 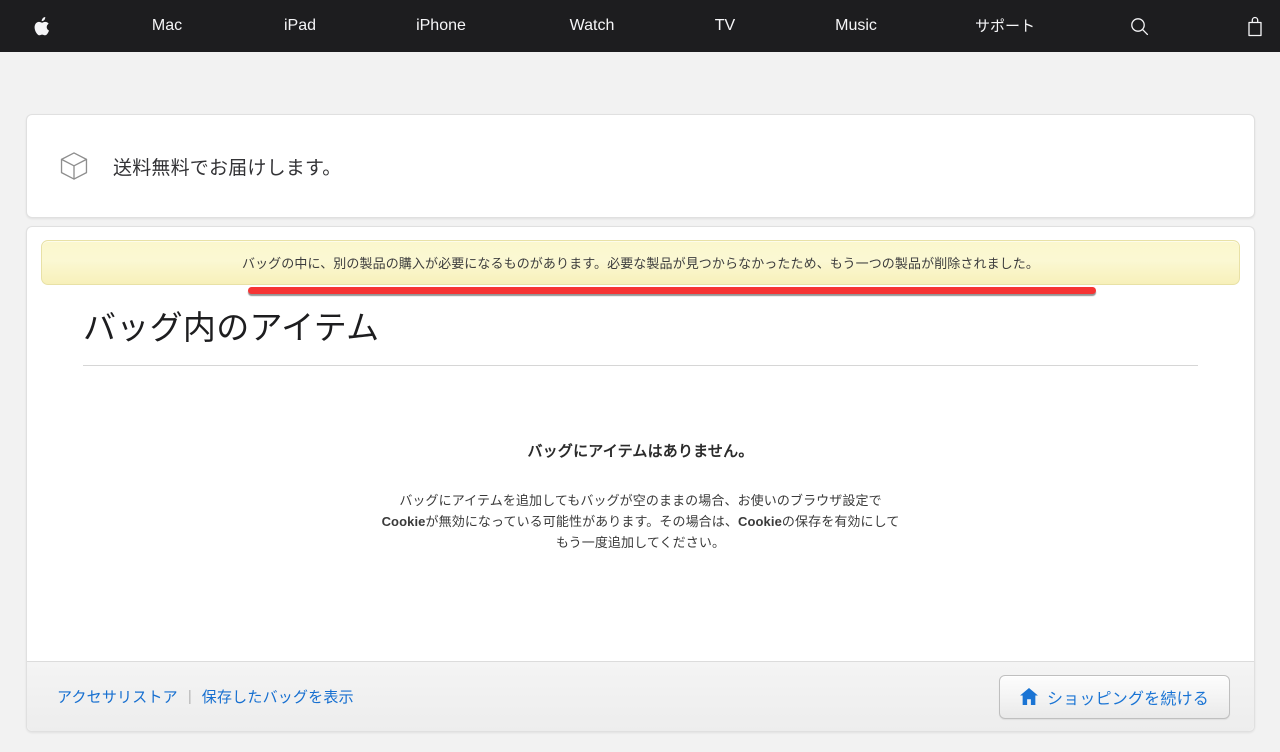 I want to click on nav-item-ipad: iPad, so click(x=300, y=26).